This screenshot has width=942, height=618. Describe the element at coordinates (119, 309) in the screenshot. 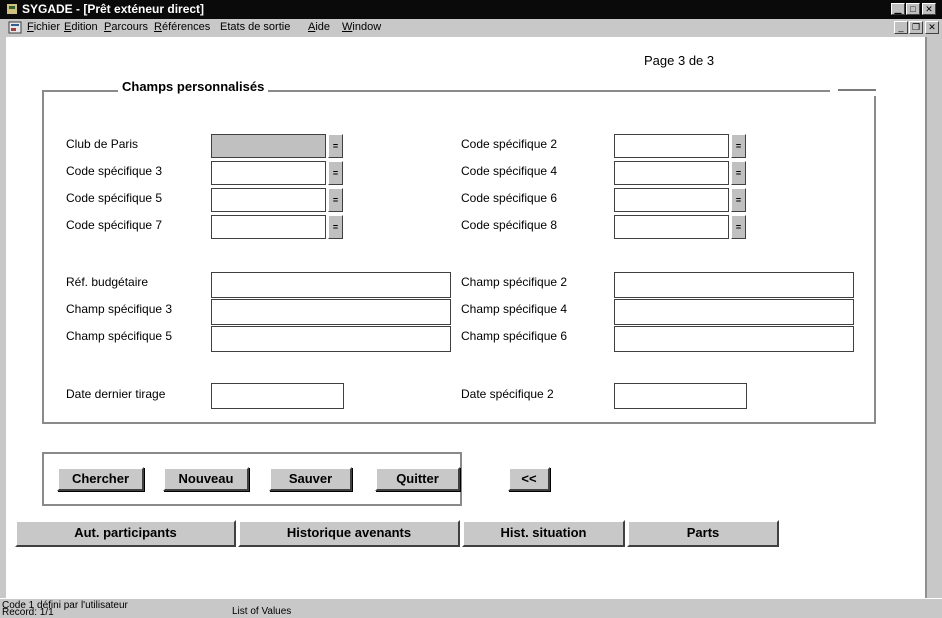

I see `champ-3-label: Champ spécifique 3` at that location.